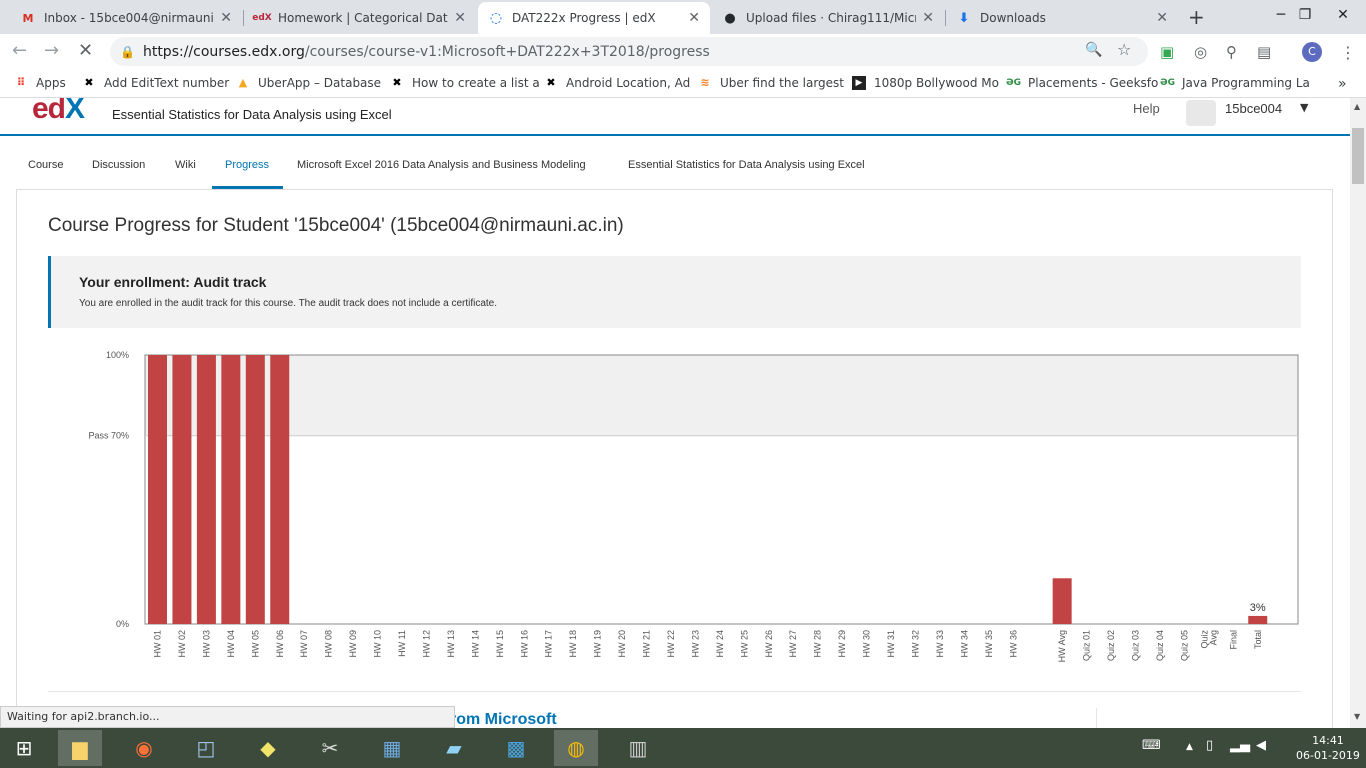 The width and height of the screenshot is (1366, 768). I want to click on lock-icon: 🔒, so click(127, 51).